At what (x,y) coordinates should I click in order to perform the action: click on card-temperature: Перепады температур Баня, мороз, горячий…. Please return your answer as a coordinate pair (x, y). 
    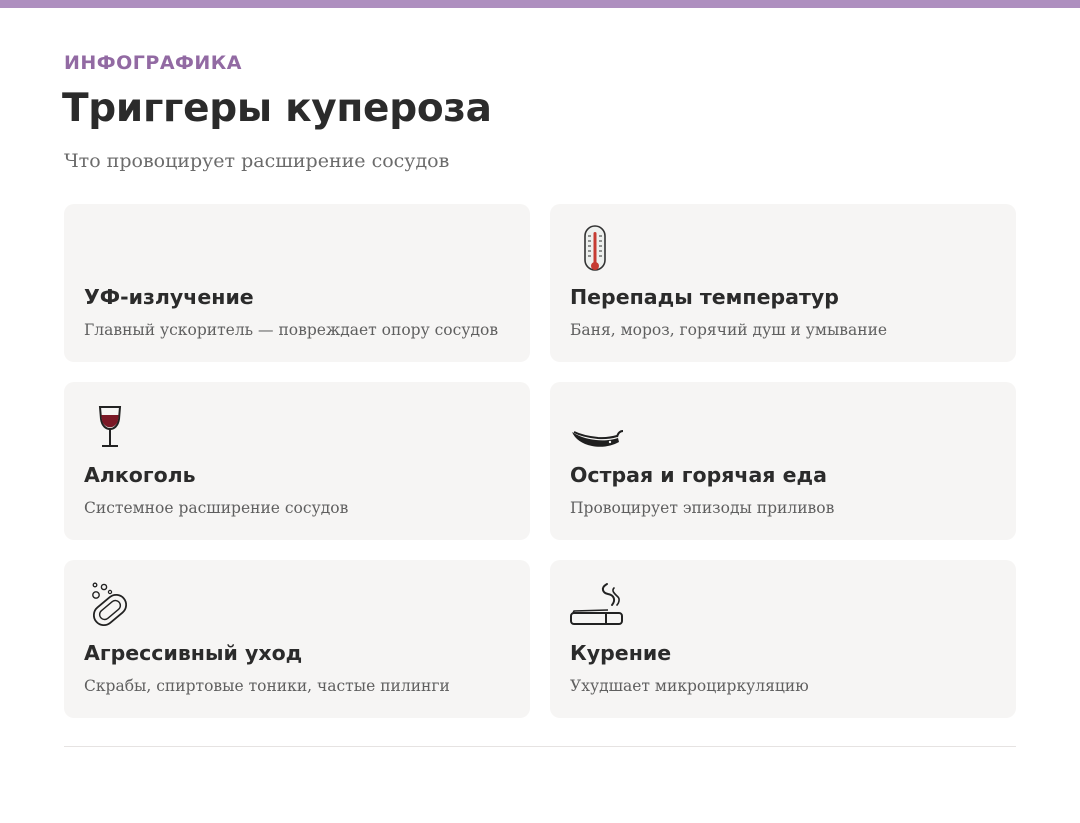
    Looking at the image, I should click on (783, 283).